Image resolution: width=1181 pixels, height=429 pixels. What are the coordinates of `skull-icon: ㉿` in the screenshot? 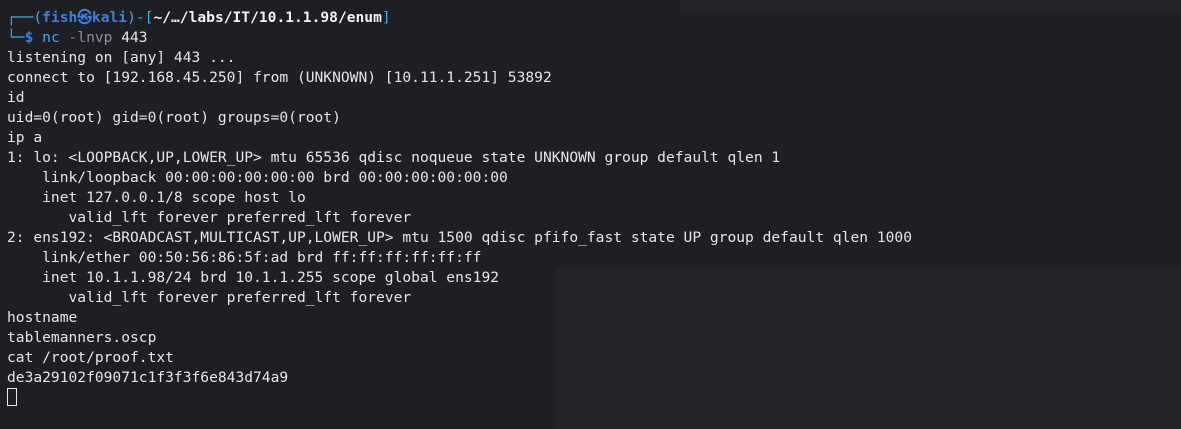 It's located at (84, 17).